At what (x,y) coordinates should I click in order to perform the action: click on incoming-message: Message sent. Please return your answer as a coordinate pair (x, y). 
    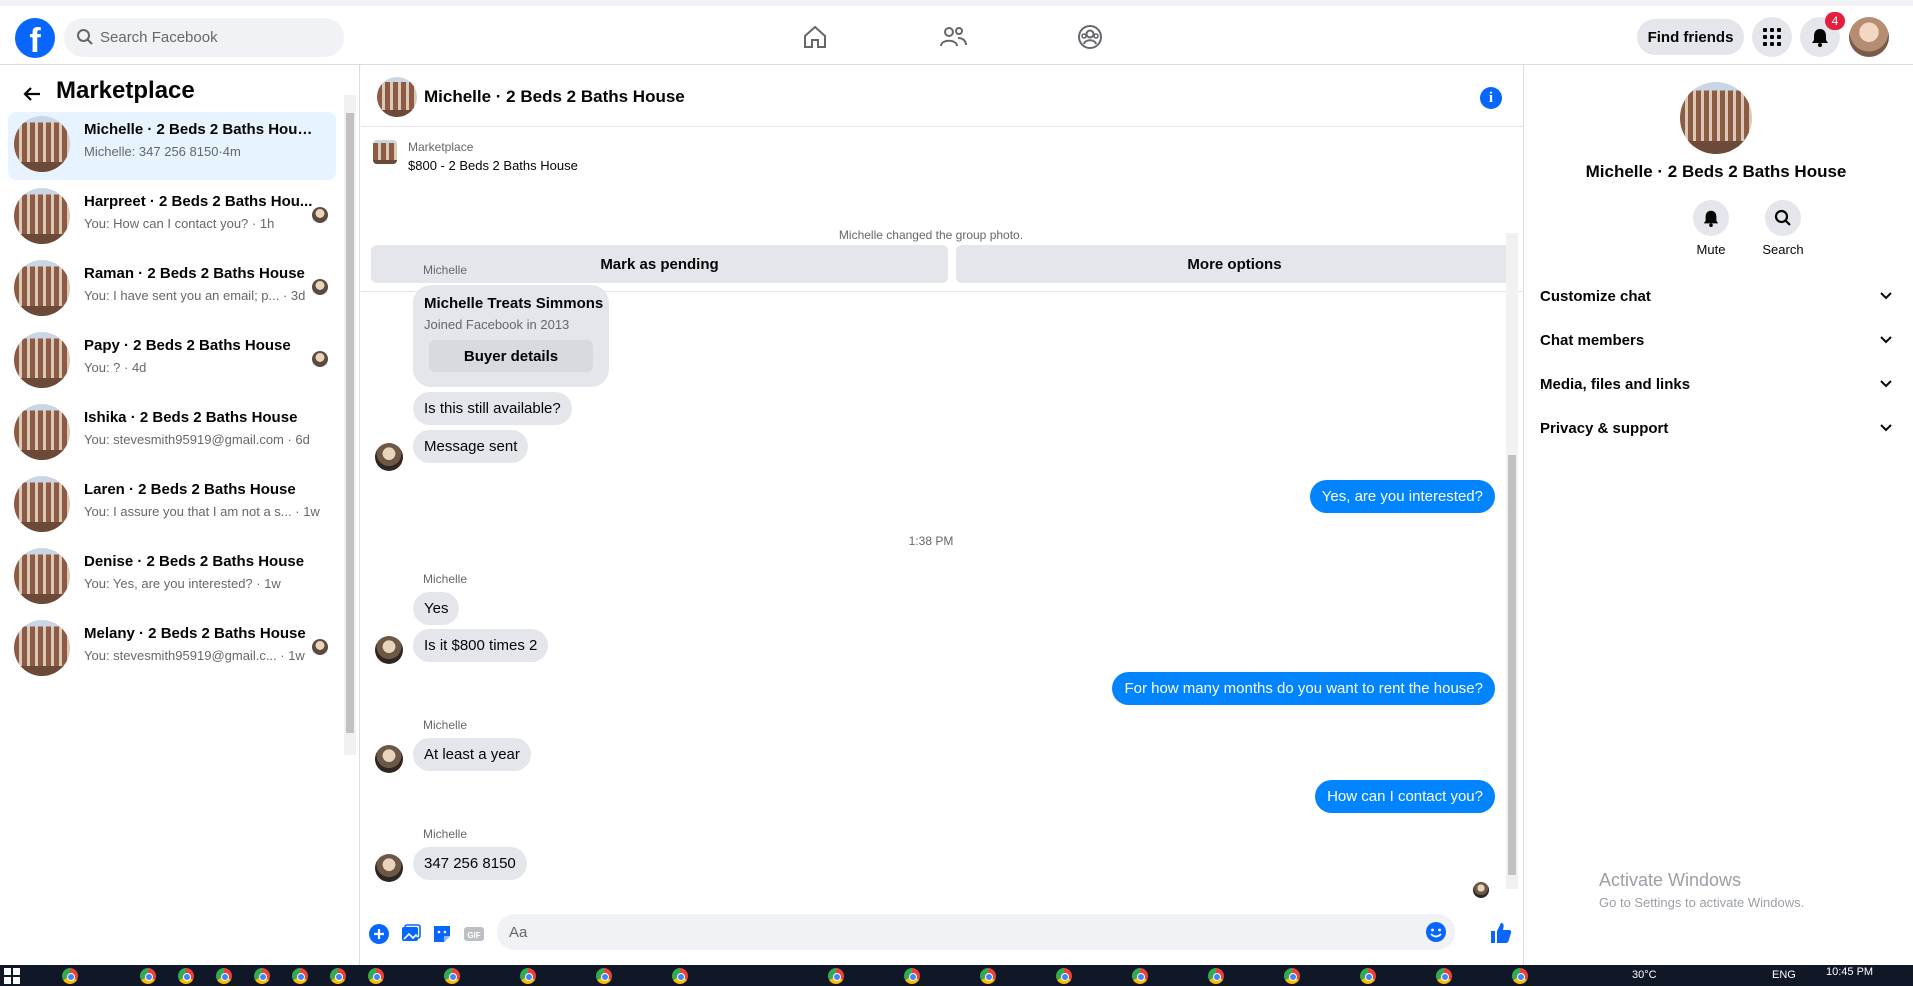
    Looking at the image, I should click on (471, 446).